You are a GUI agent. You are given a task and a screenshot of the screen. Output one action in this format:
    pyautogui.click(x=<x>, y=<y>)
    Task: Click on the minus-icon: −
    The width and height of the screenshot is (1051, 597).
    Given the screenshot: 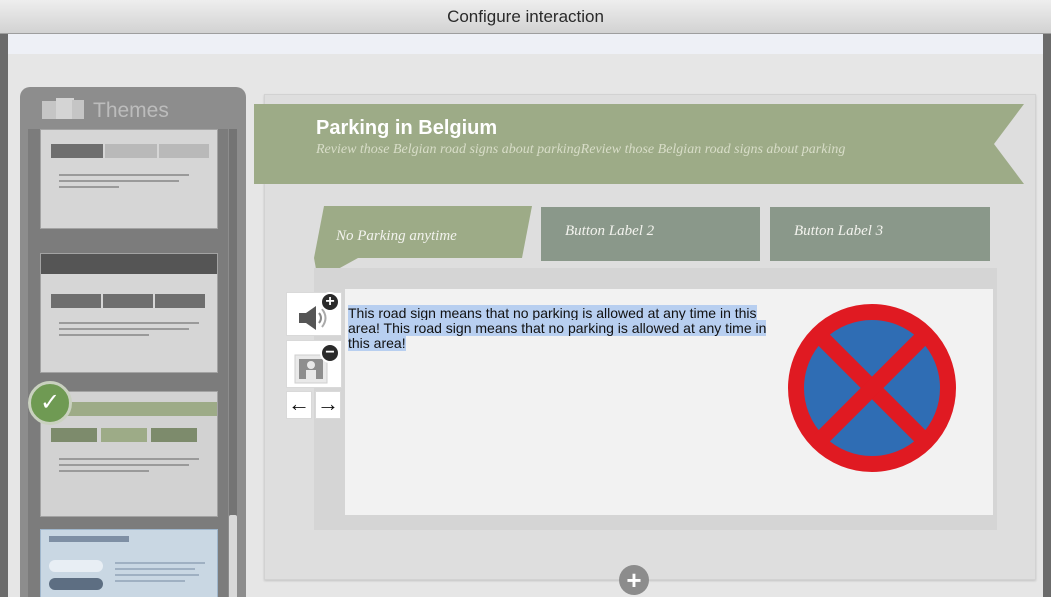 What is the action you would take?
    pyautogui.click(x=330, y=353)
    